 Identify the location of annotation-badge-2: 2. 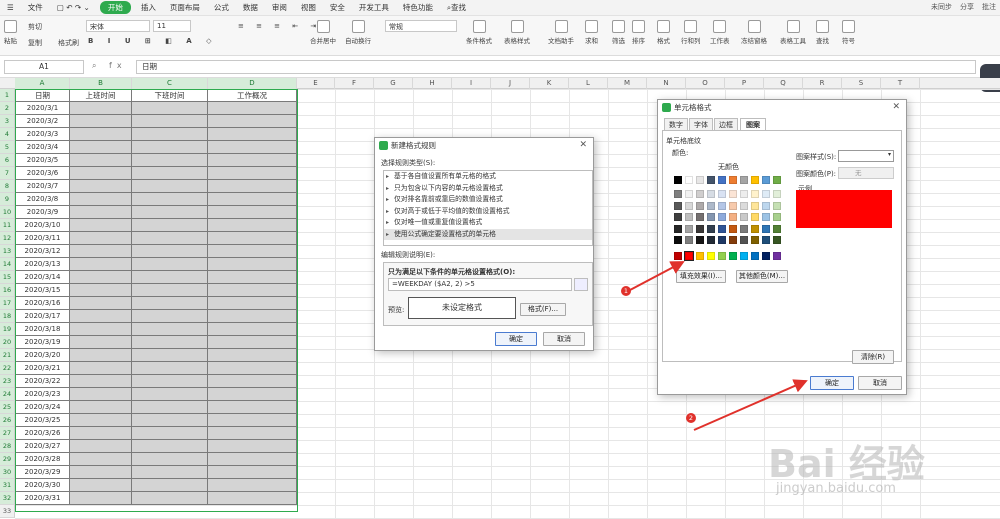
(691, 418).